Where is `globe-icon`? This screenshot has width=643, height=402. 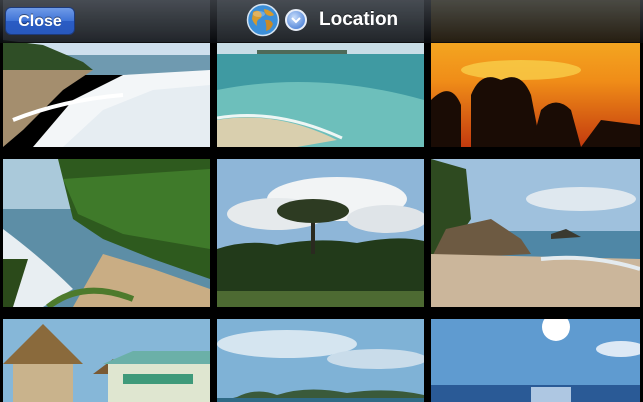
globe-icon is located at coordinates (263, 20).